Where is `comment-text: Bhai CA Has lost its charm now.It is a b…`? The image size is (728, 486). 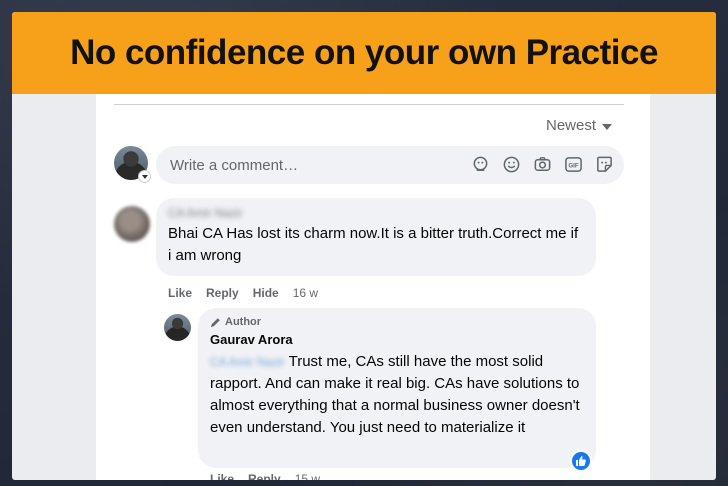
comment-text: Bhai CA Has lost its charm now.It is a b… is located at coordinates (373, 244).